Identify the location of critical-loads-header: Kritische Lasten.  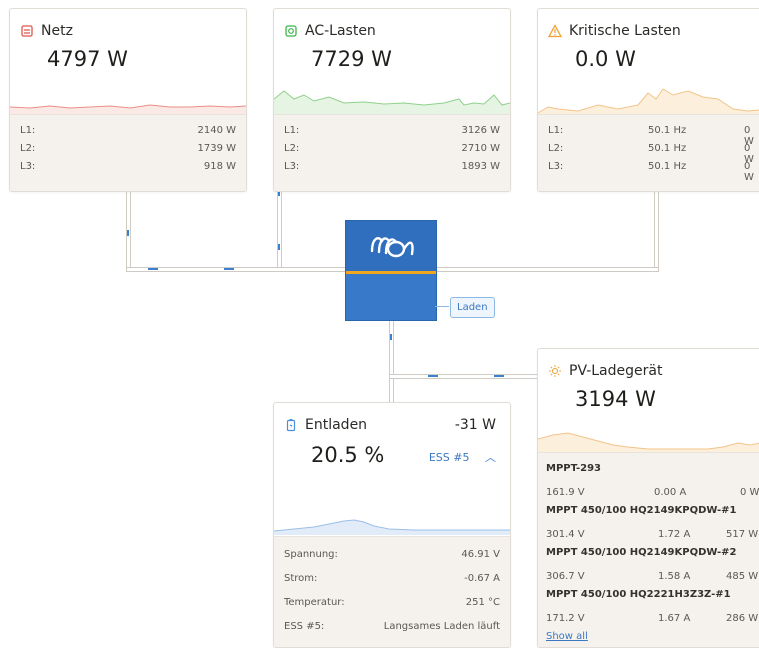
(614, 31).